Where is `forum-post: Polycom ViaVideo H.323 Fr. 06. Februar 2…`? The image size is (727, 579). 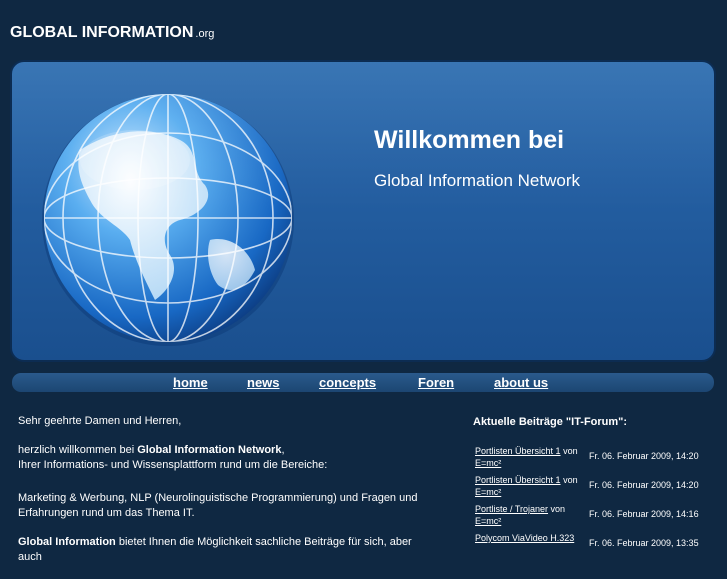
forum-post: Polycom ViaVideo H.323 Fr. 06. Februar 2… is located at coordinates (595, 546).